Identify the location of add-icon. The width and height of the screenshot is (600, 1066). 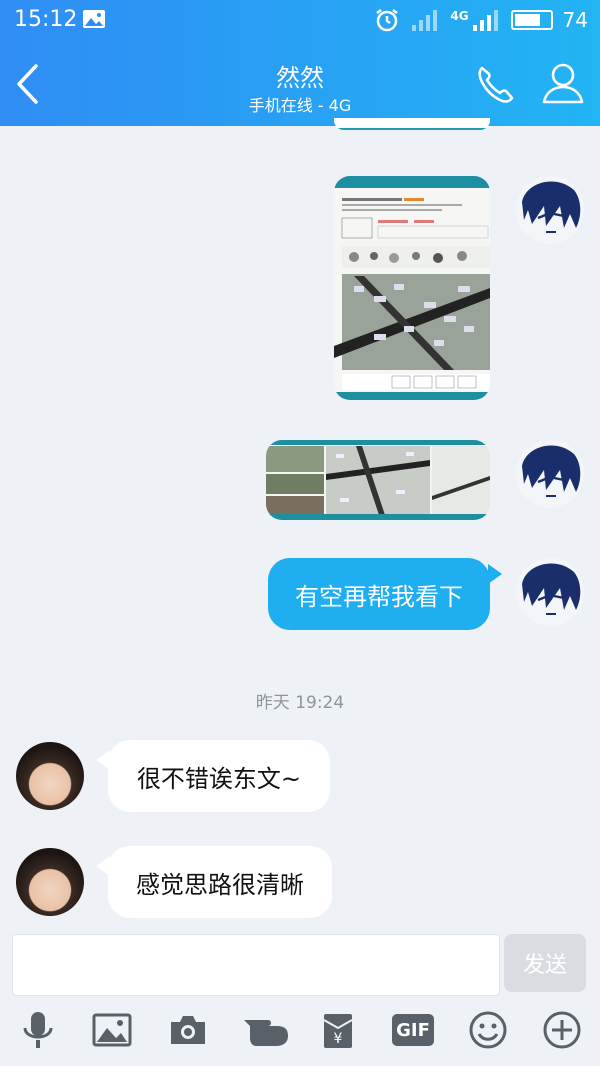
(562, 1030).